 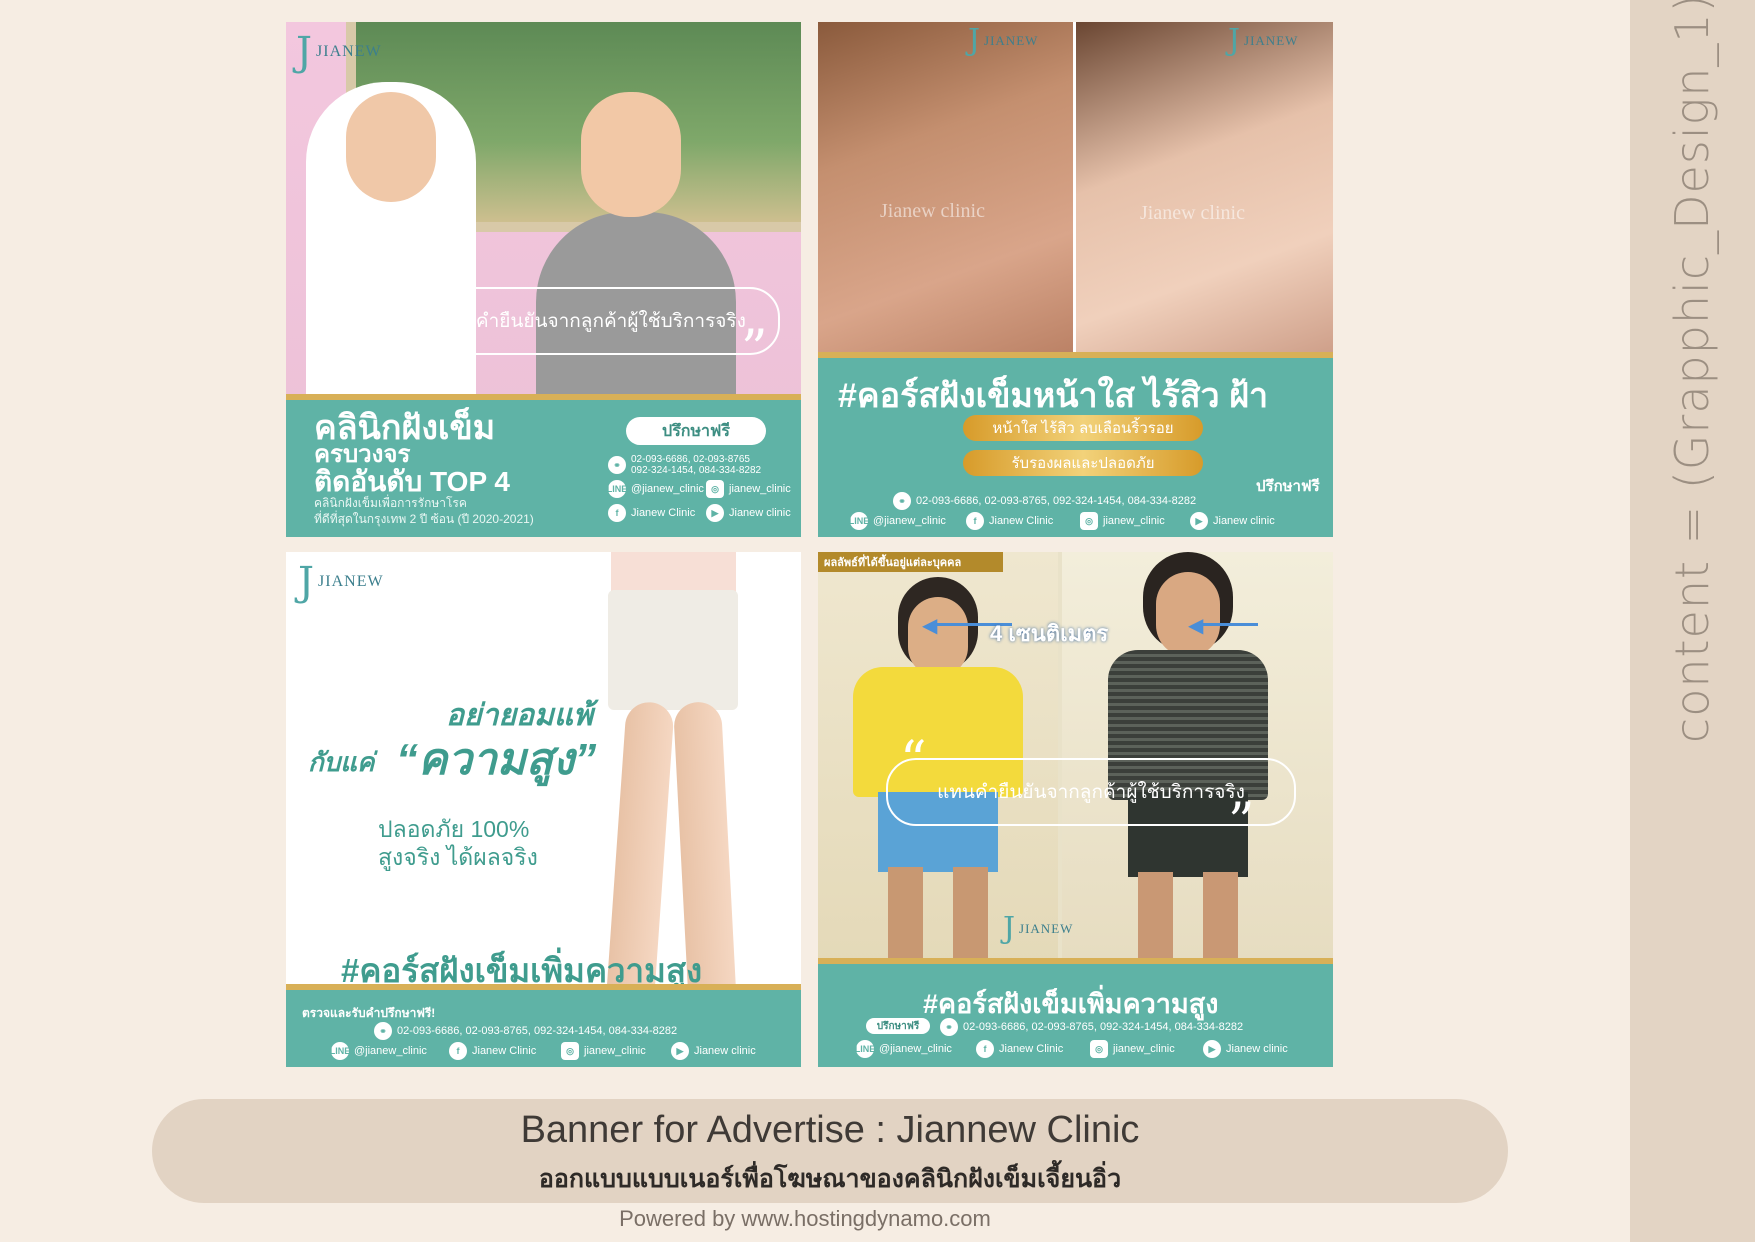 What do you see at coordinates (341, 762) in the screenshot?
I see `headline-2a: กับแค่` at bounding box center [341, 762].